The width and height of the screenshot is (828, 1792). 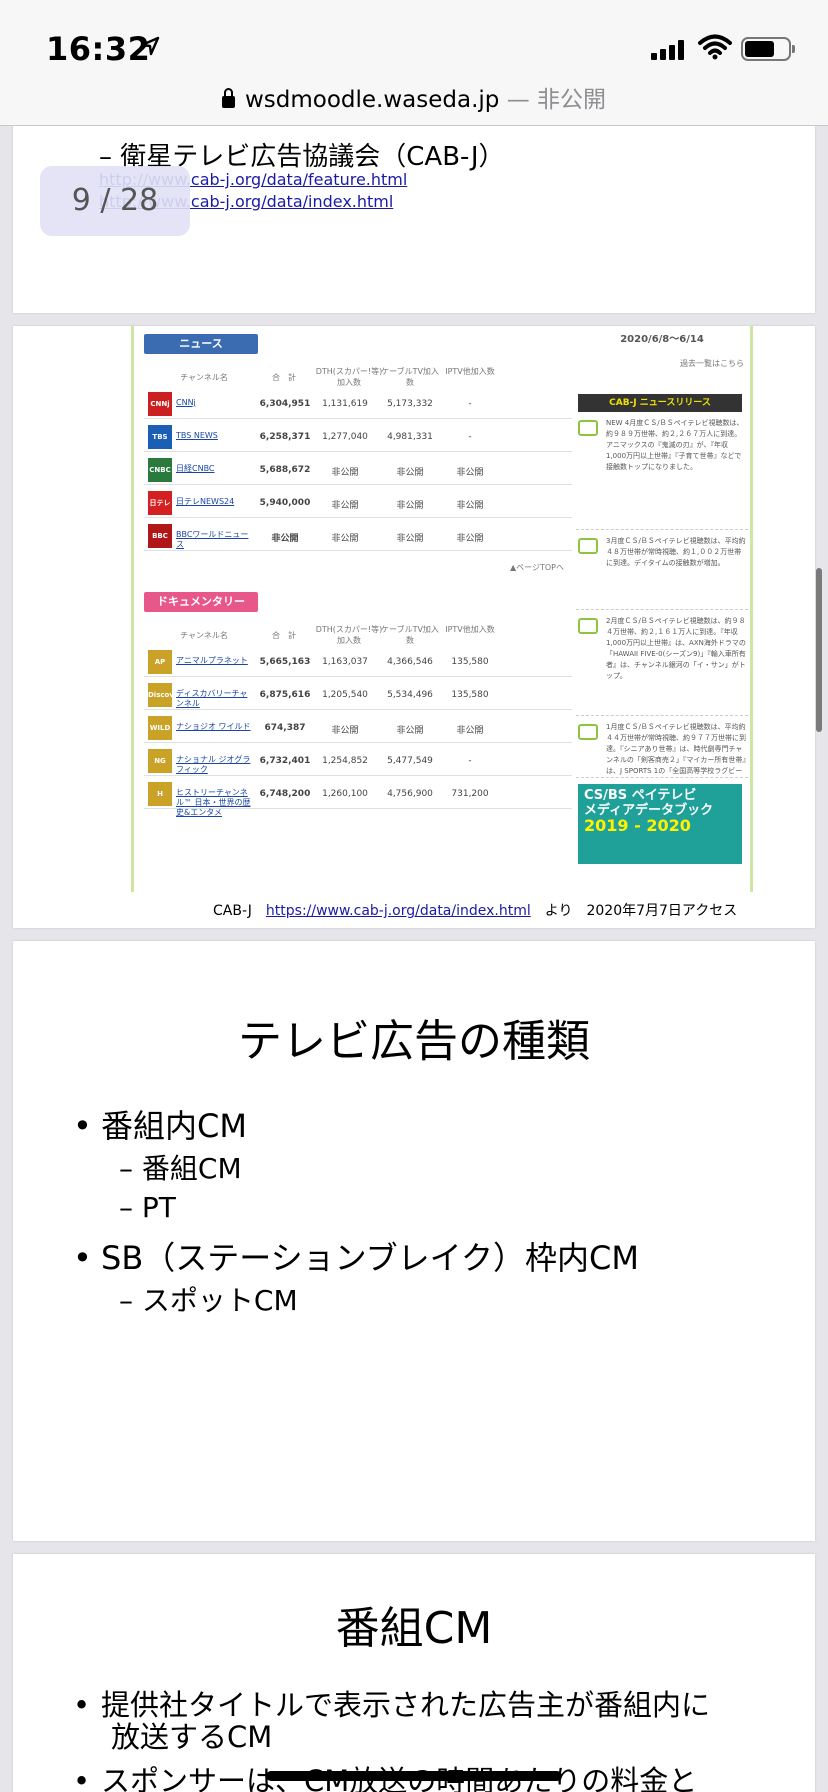 I want to click on battery-icon, so click(x=768, y=49).